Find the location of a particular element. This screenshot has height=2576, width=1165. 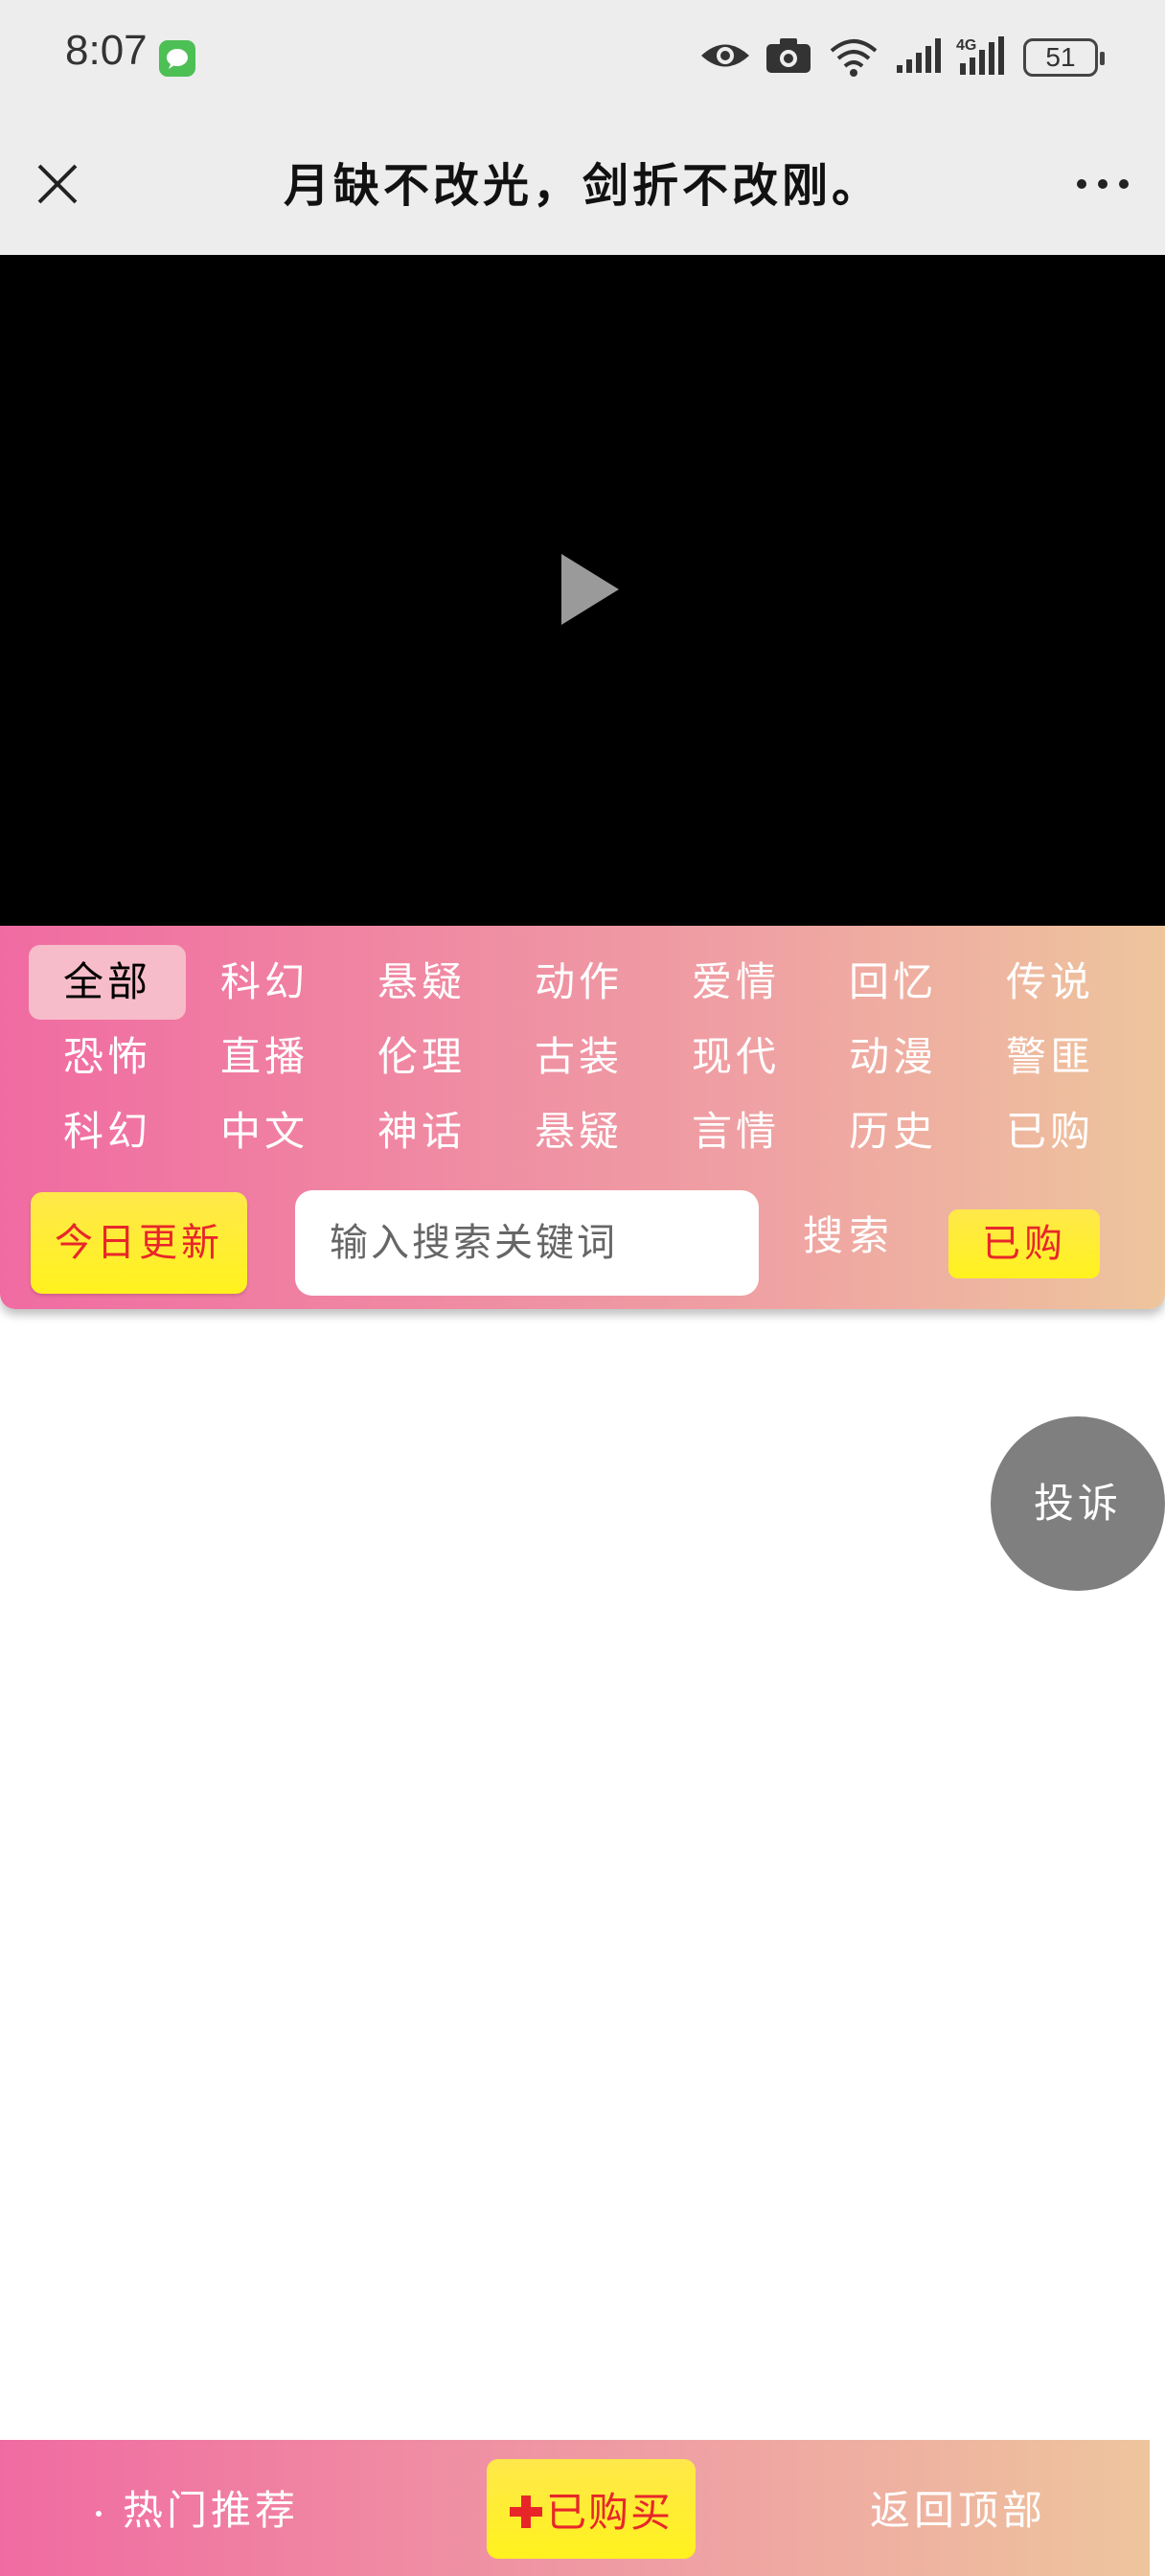

plus-cross-icon is located at coordinates (525, 2512).